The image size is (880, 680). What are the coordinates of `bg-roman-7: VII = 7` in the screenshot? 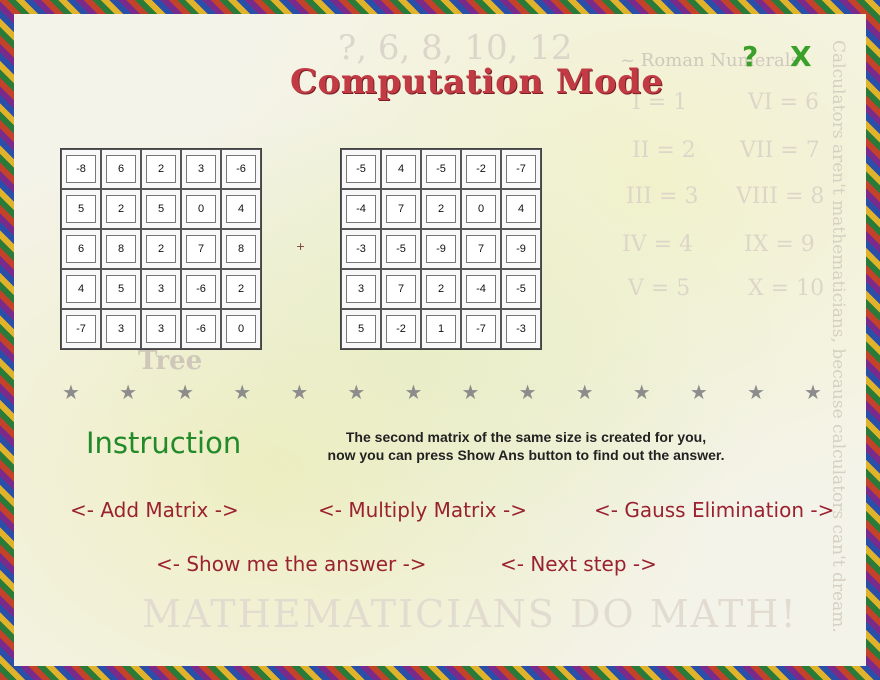 It's located at (780, 150).